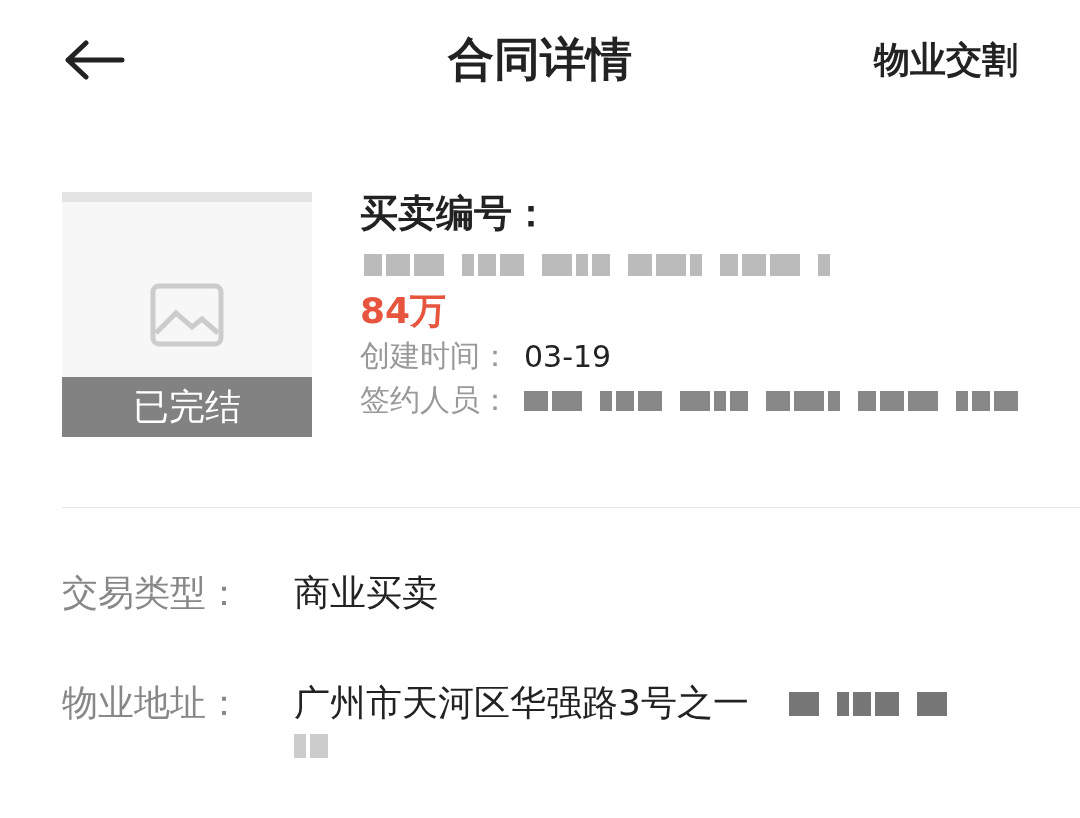 The height and width of the screenshot is (818, 1080). I want to click on detail-value: 商业买卖, so click(366, 593).